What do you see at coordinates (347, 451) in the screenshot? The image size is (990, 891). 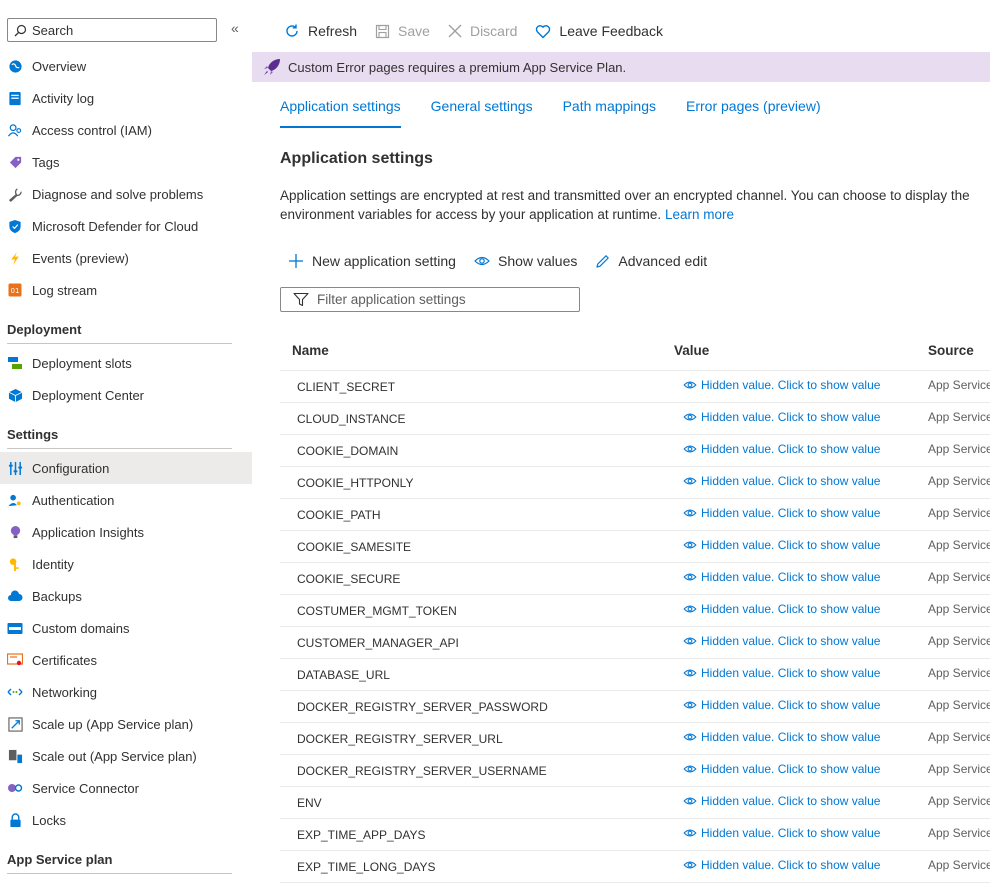 I see `setting-name: COOKIE_DOMAIN` at bounding box center [347, 451].